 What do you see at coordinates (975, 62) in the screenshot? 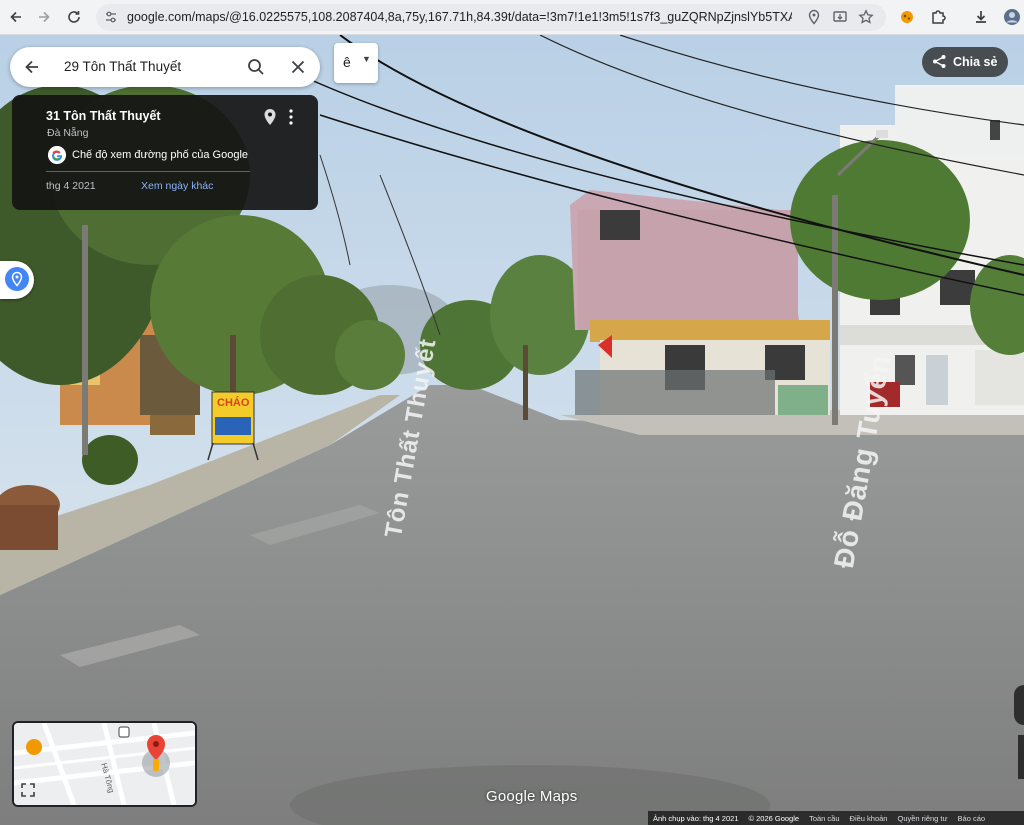
I see `share-label: Chia sẻ` at bounding box center [975, 62].